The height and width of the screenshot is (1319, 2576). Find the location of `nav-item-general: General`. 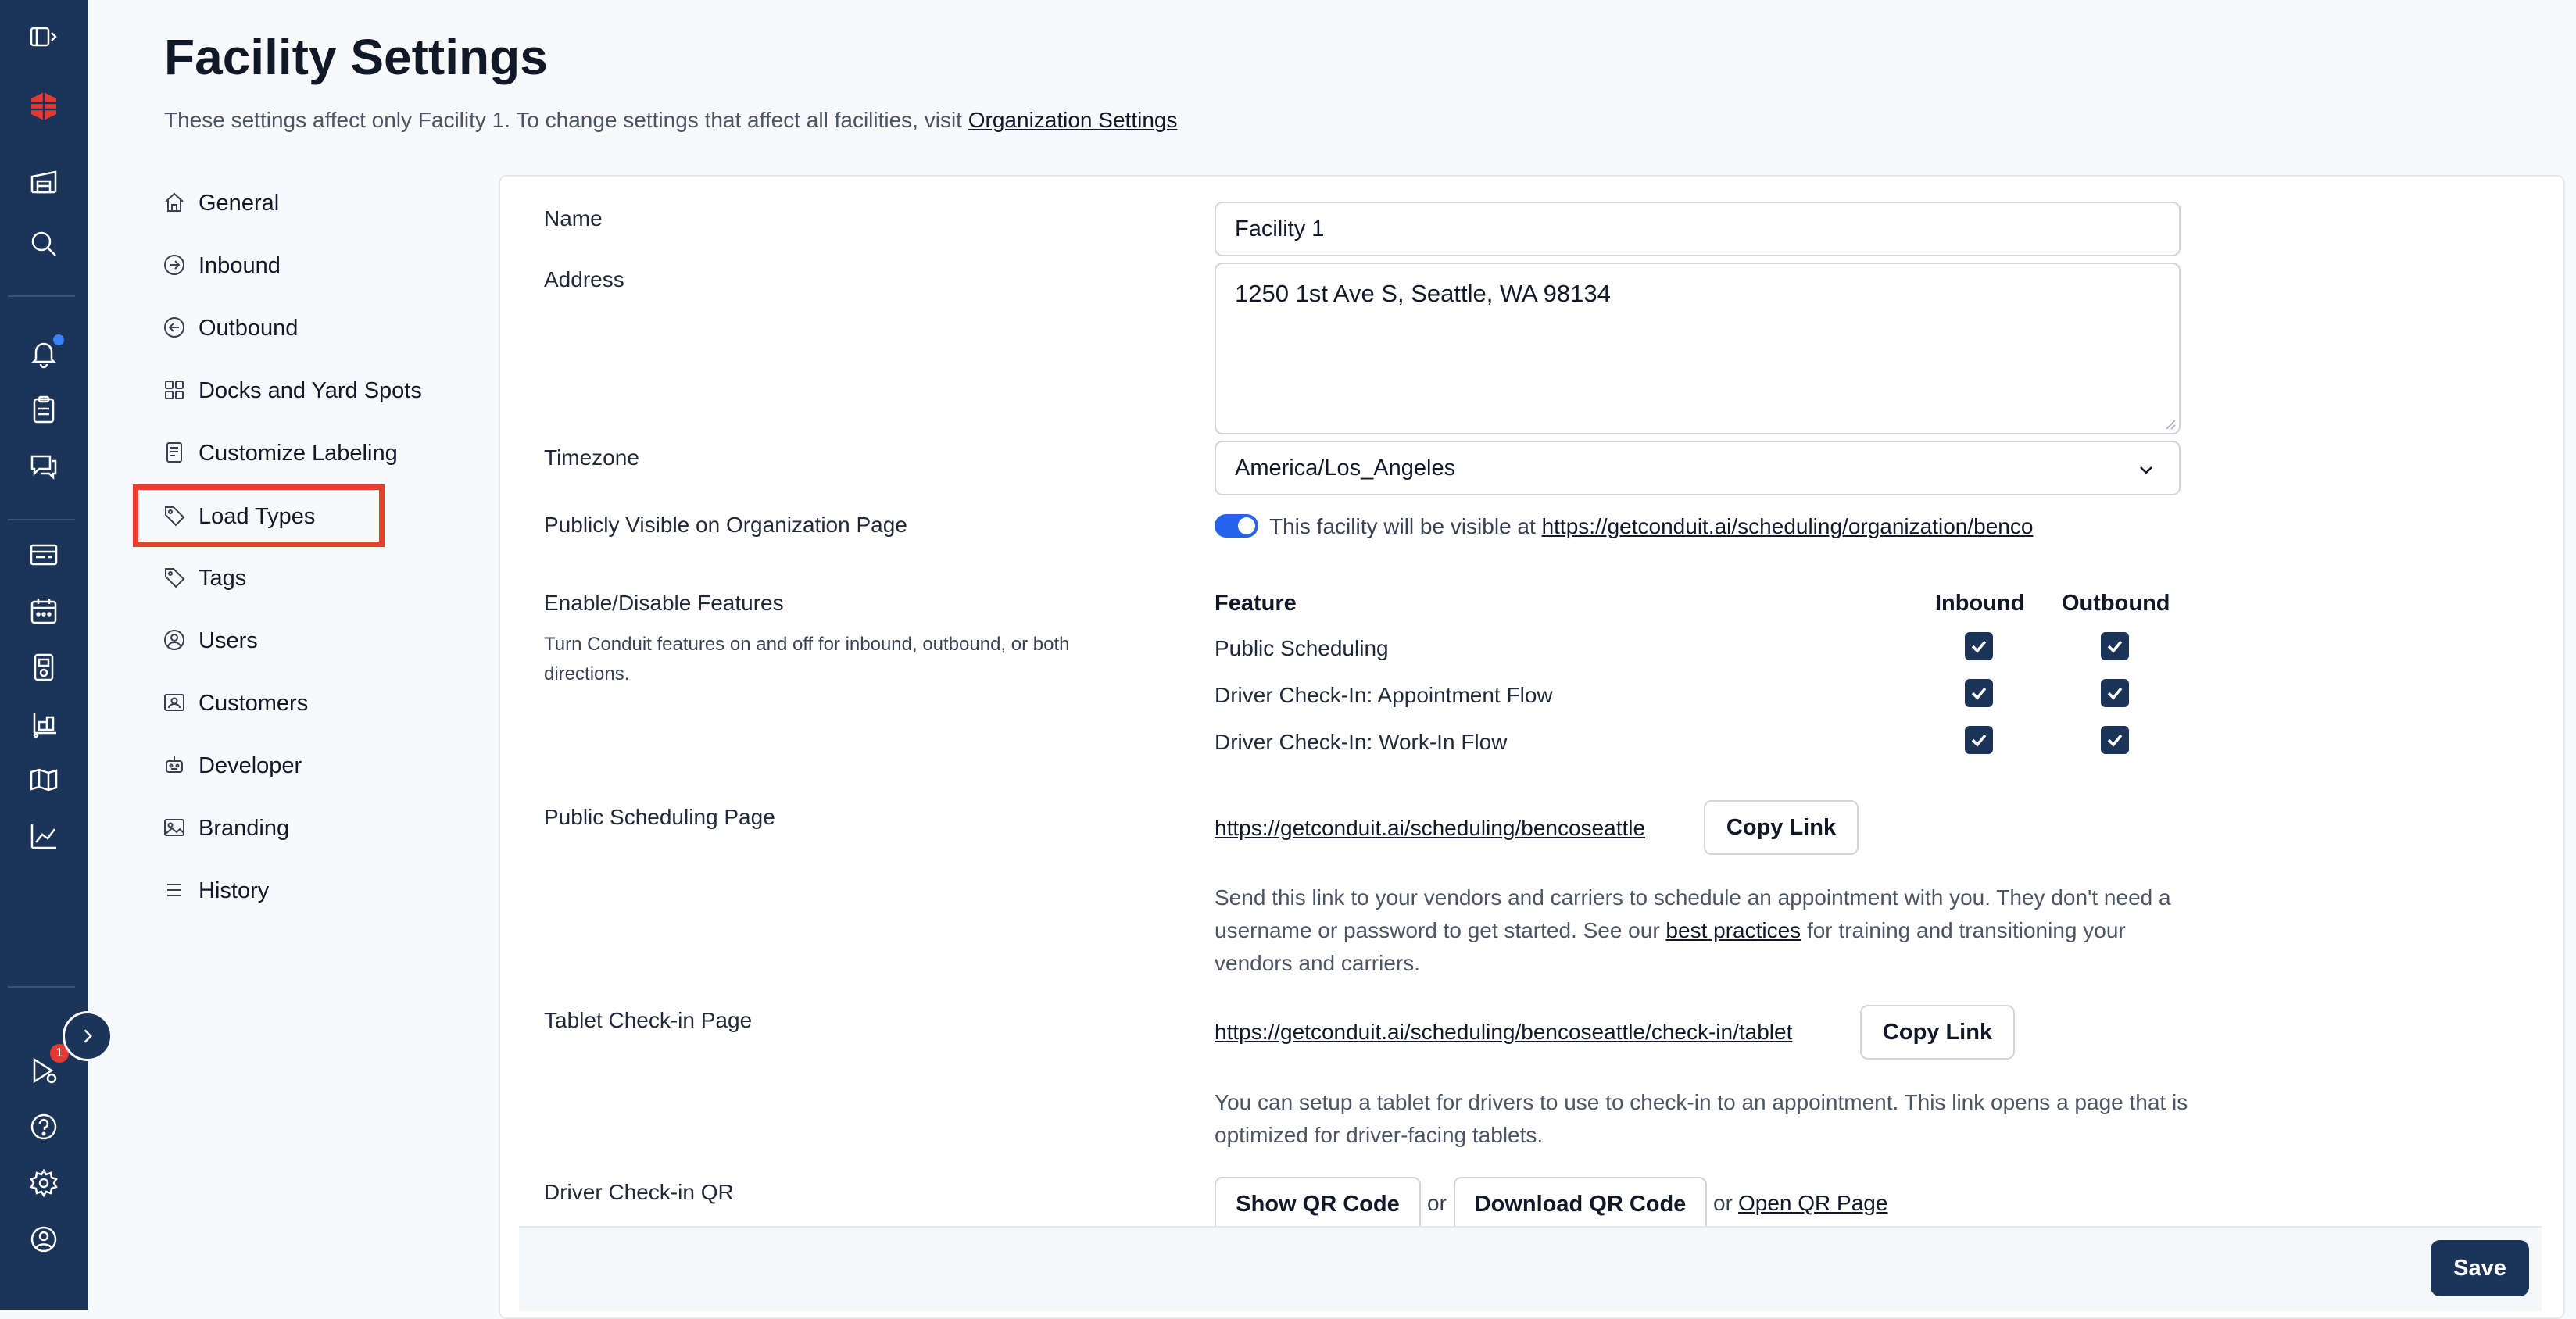

nav-item-general: General is located at coordinates (258, 203).